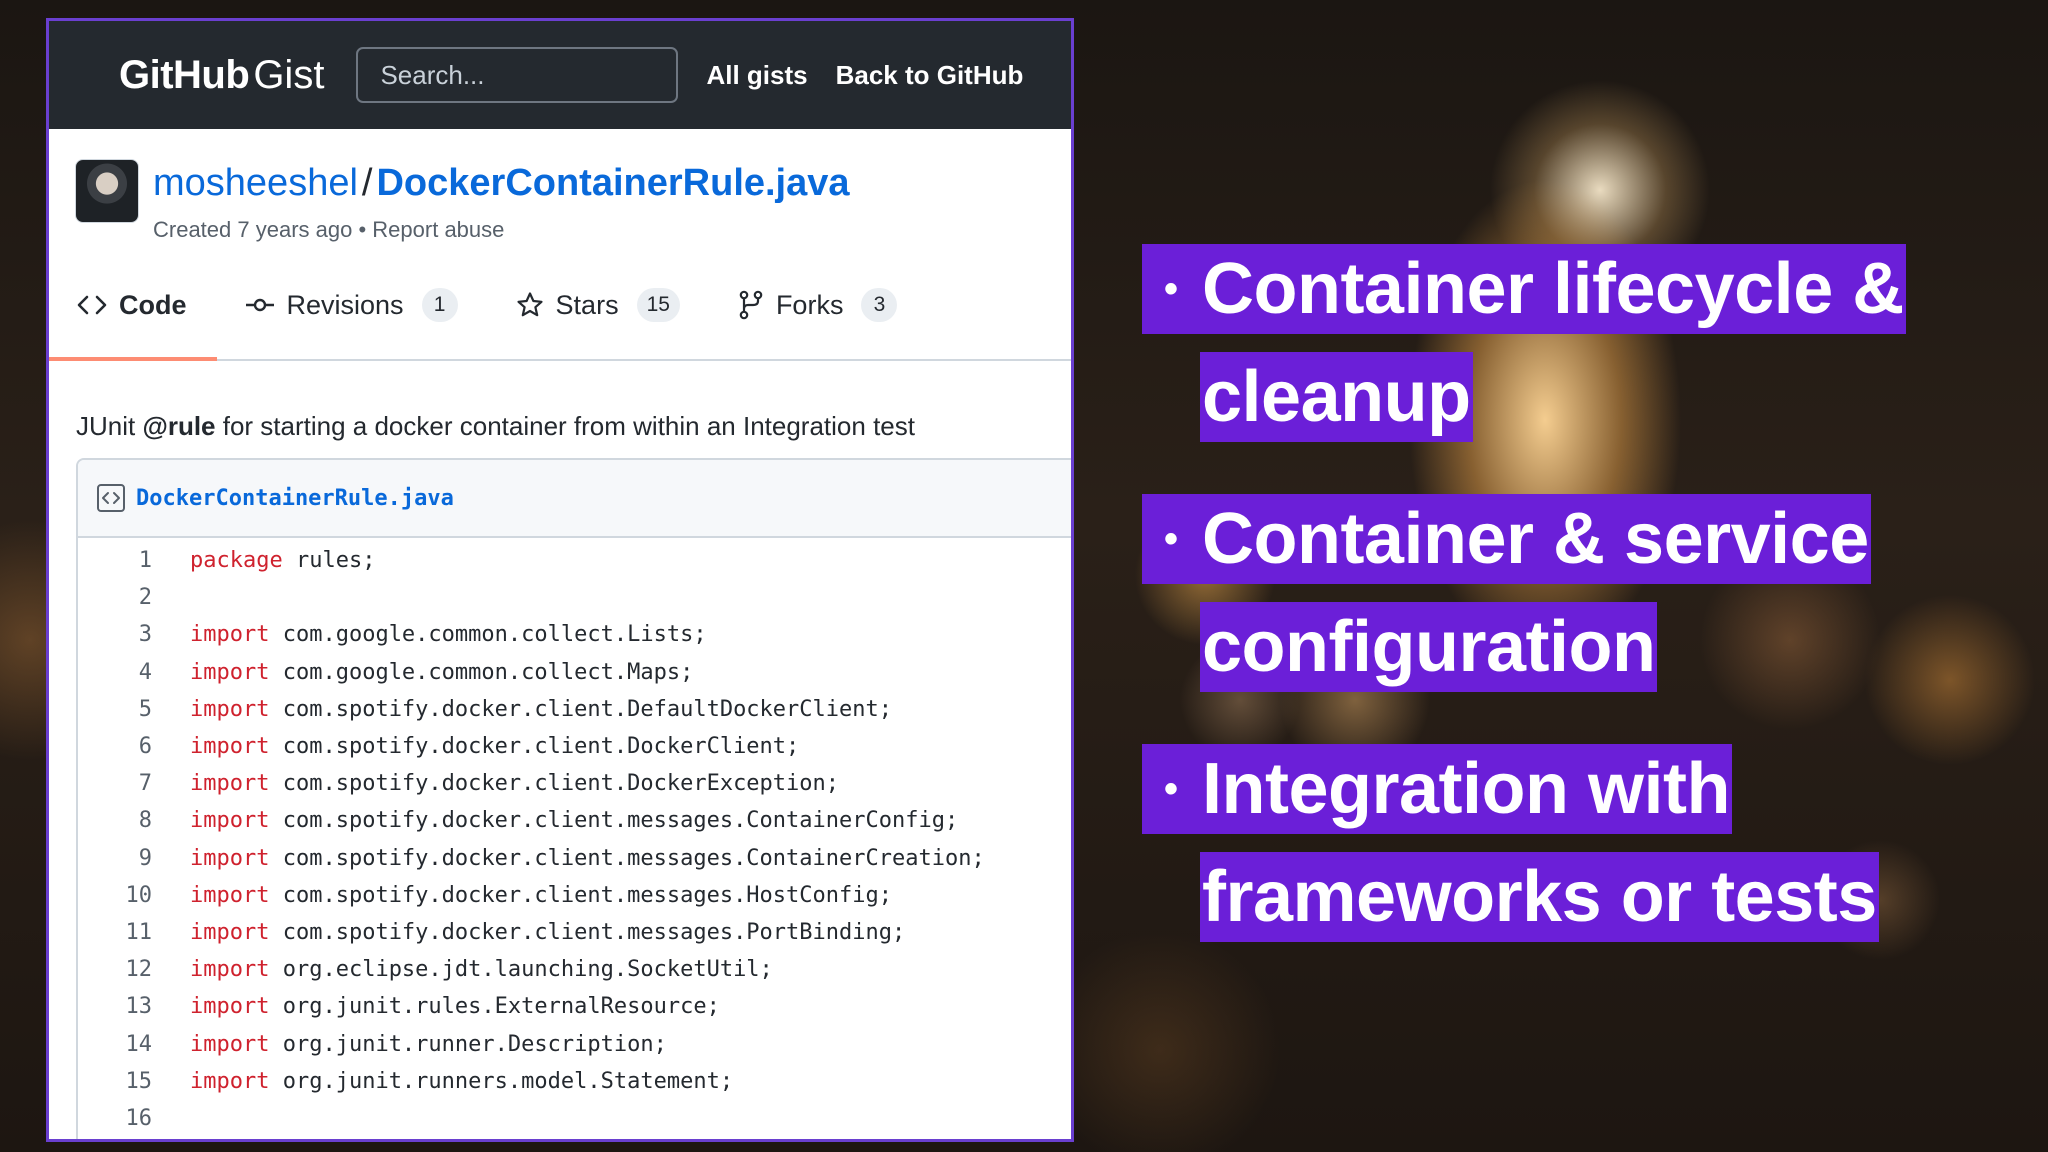  What do you see at coordinates (809, 304) in the screenshot?
I see `tab-forks-label: Forks` at bounding box center [809, 304].